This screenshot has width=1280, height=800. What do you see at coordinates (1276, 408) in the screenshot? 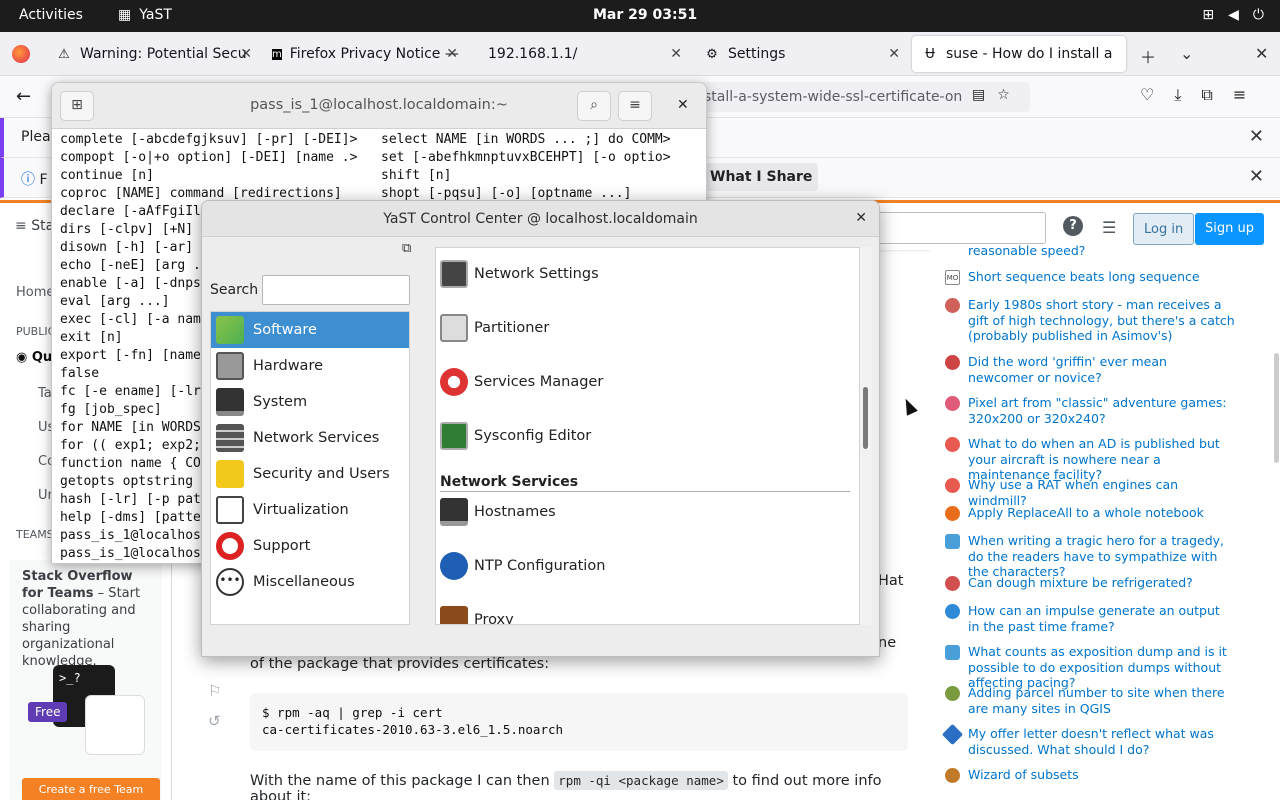
I see `page-scrollbar` at bounding box center [1276, 408].